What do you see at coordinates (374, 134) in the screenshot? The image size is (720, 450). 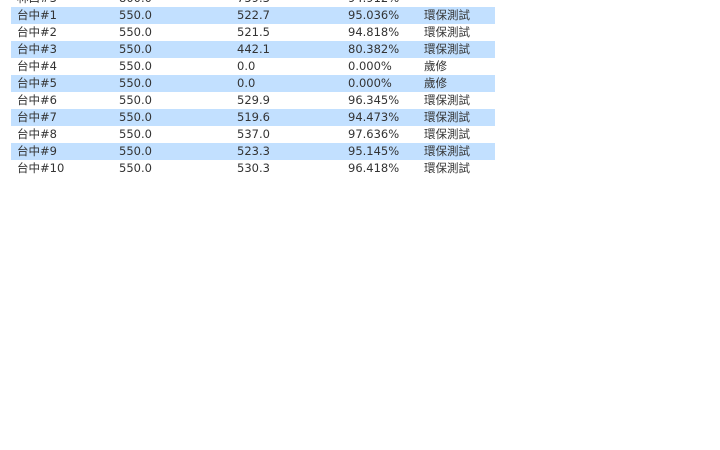 I see `ratio-cell: 97.636%` at bounding box center [374, 134].